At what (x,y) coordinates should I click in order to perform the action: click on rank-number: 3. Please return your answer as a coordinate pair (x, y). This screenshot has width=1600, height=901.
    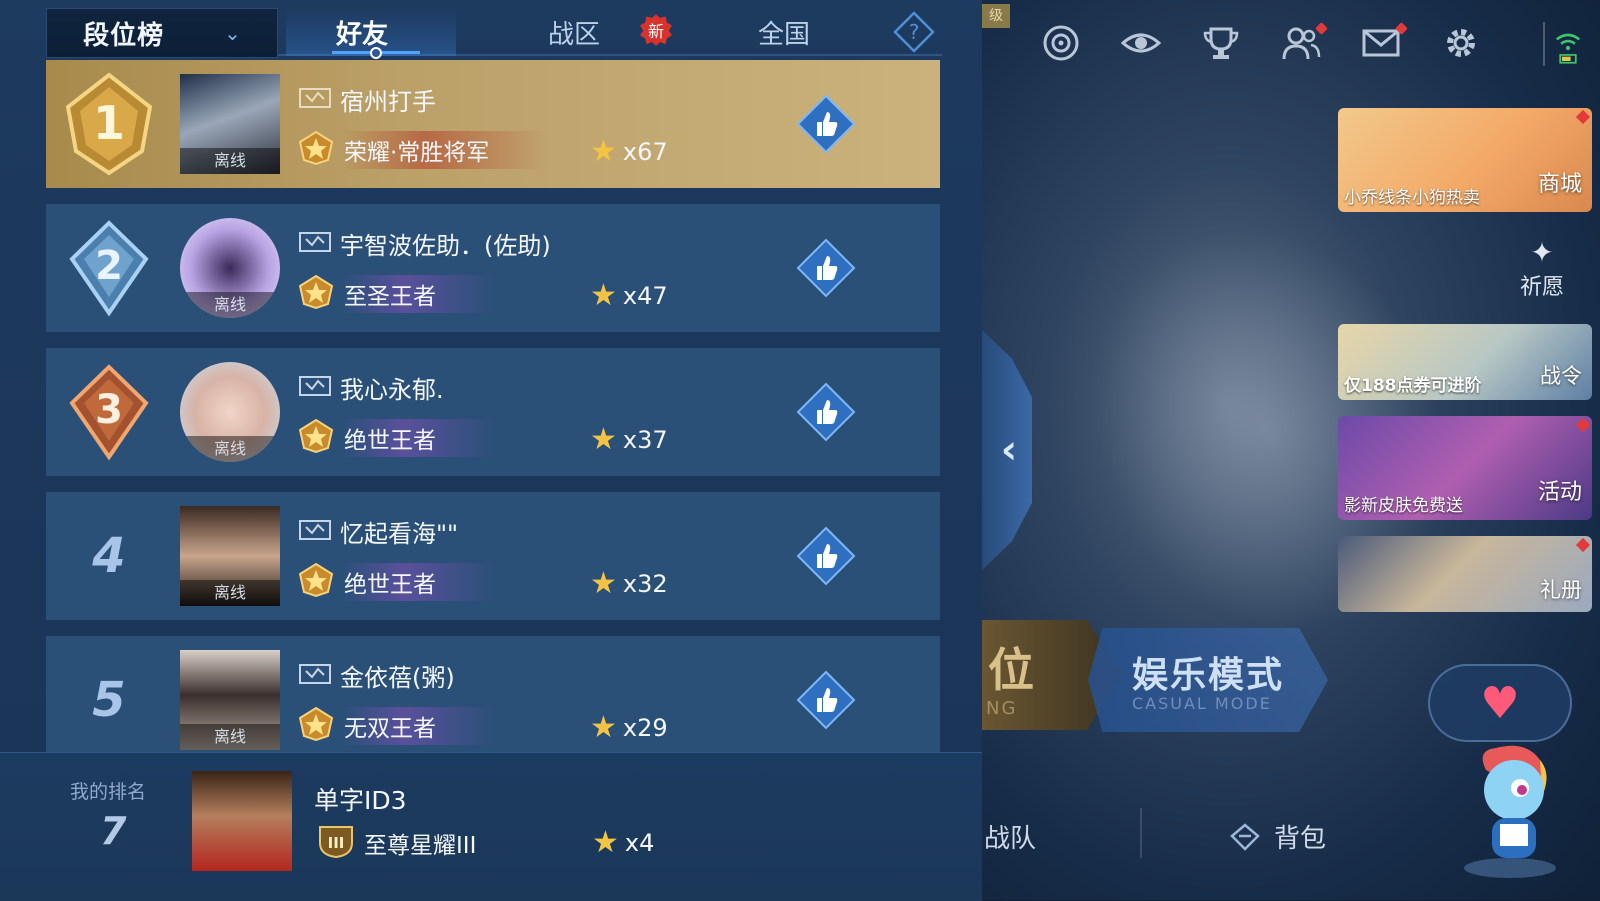
    Looking at the image, I should click on (109, 410).